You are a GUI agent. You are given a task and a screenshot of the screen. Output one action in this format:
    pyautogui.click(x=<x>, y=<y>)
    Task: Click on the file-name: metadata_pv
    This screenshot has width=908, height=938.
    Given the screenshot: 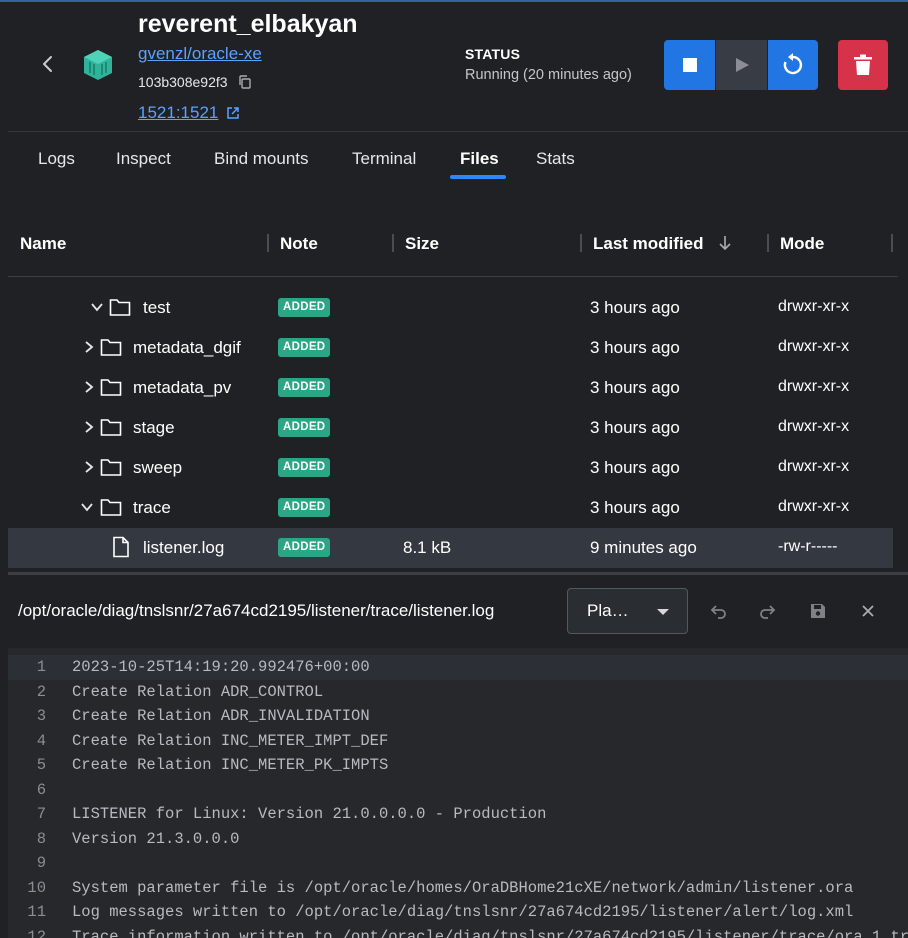 What is the action you would take?
    pyautogui.click(x=182, y=387)
    